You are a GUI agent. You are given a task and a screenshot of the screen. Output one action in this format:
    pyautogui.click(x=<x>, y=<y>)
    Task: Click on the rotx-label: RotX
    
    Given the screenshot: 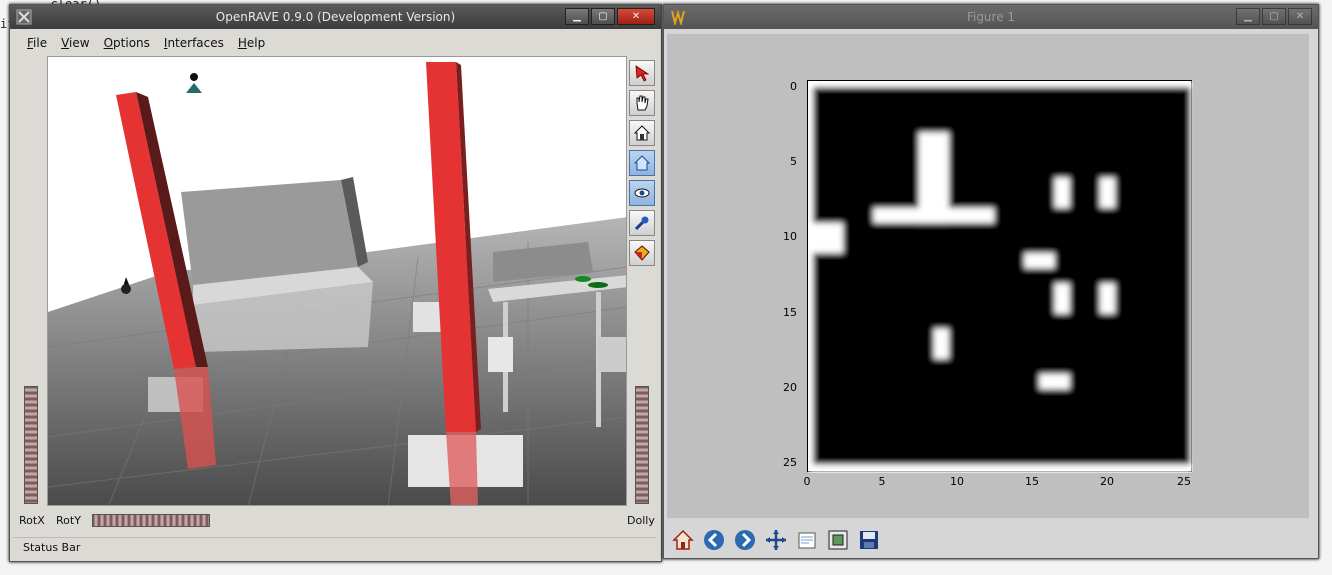 What is the action you would take?
    pyautogui.click(x=32, y=520)
    